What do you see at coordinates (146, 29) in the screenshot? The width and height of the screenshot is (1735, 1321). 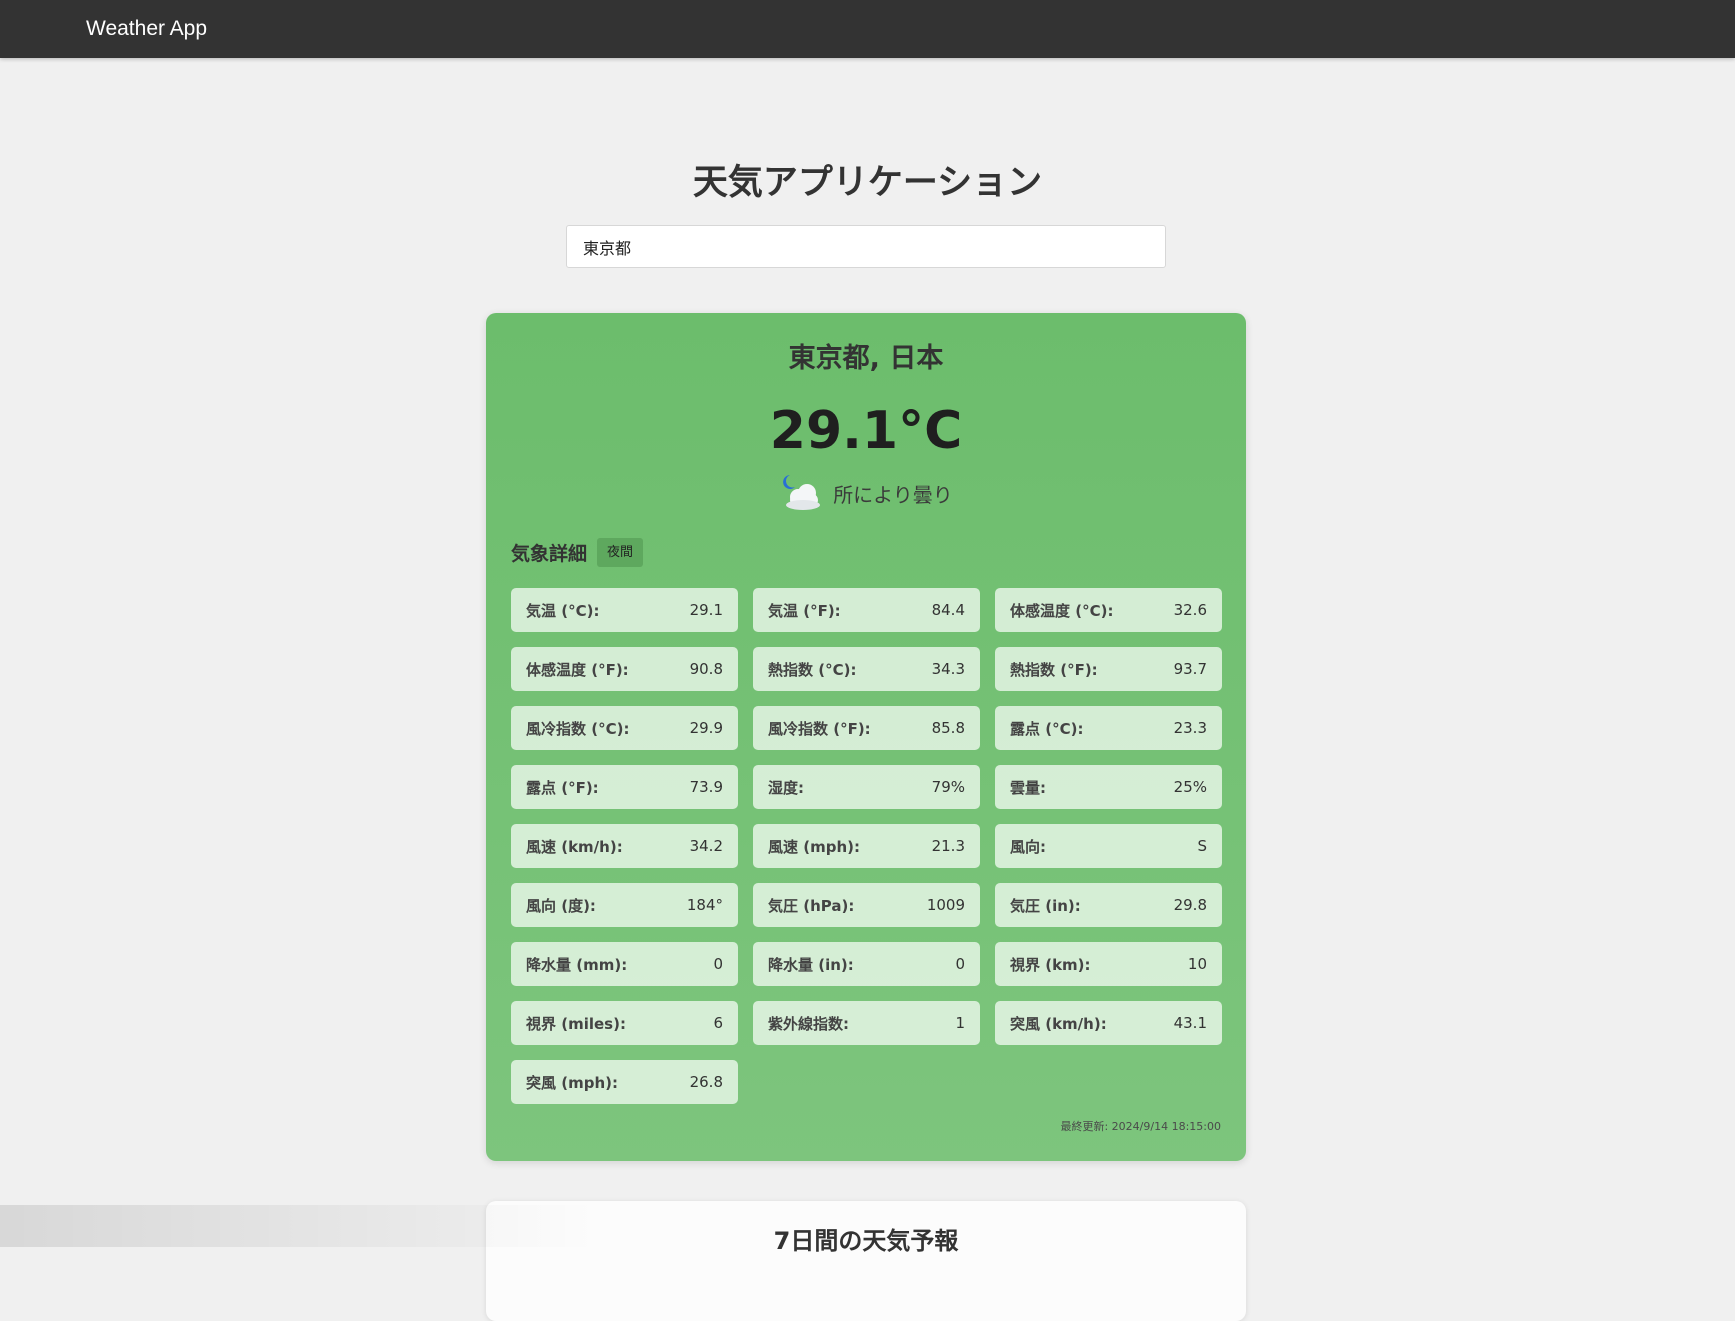 I see `brand-link: Weather App` at bounding box center [146, 29].